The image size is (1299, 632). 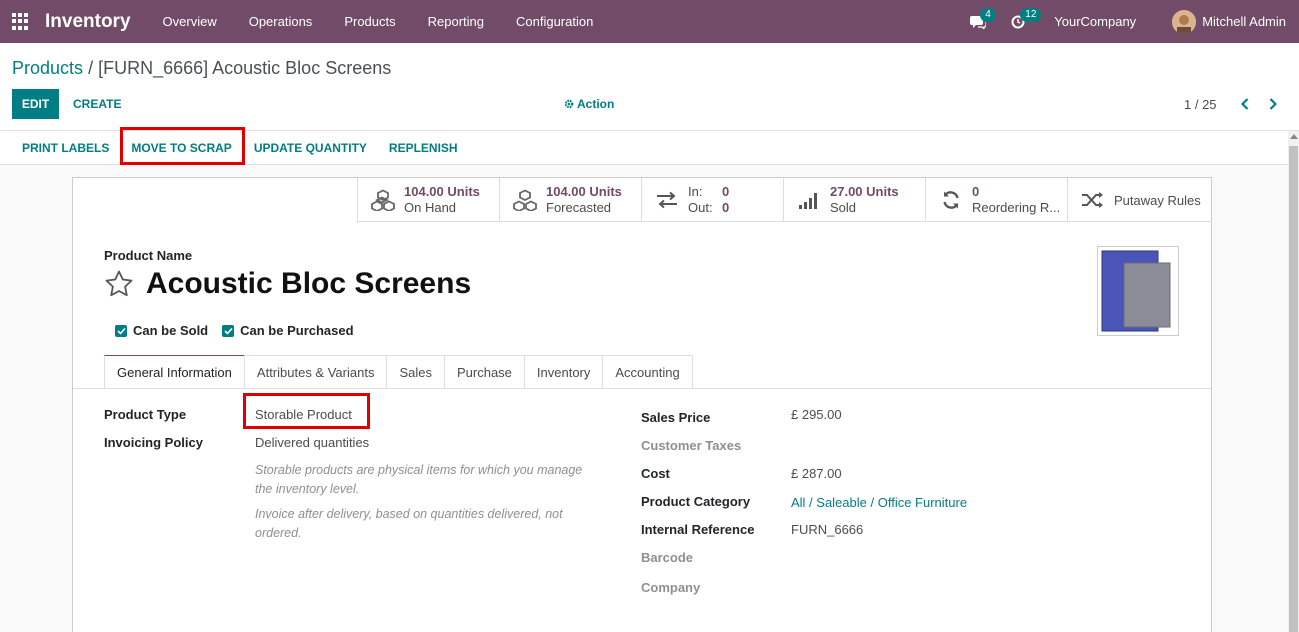 I want to click on favorite-star-icon, so click(x=119, y=284).